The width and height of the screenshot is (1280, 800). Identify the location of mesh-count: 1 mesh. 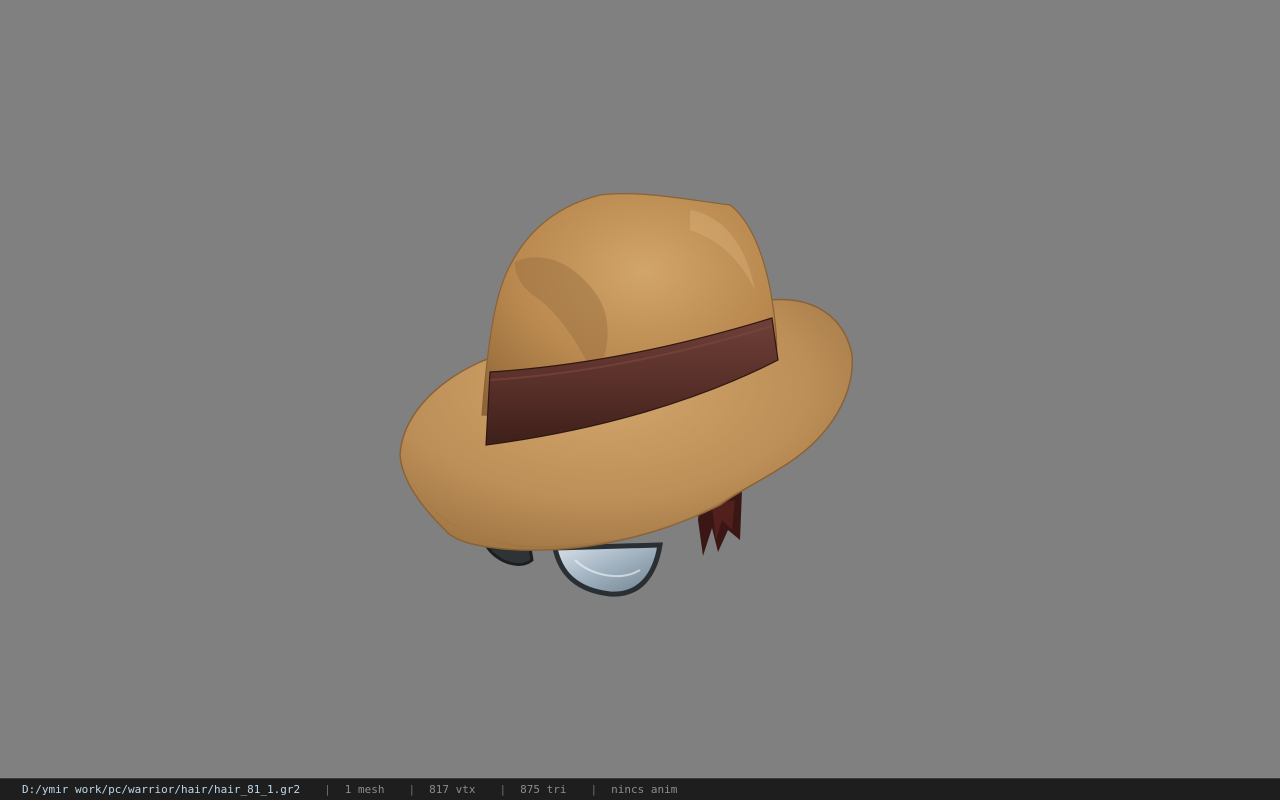
(364, 789).